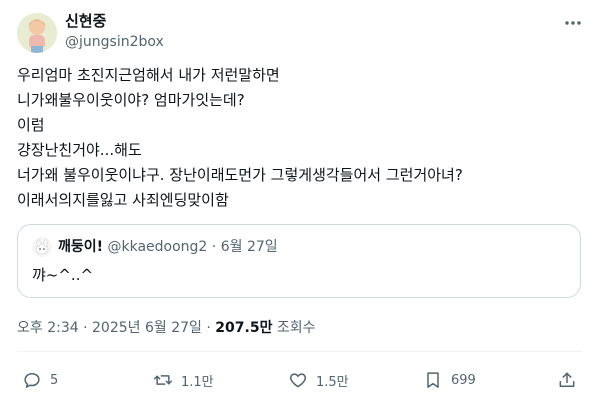 The height and width of the screenshot is (404, 599). What do you see at coordinates (197, 382) in the screenshot?
I see `retweet-count: 1.1만` at bounding box center [197, 382].